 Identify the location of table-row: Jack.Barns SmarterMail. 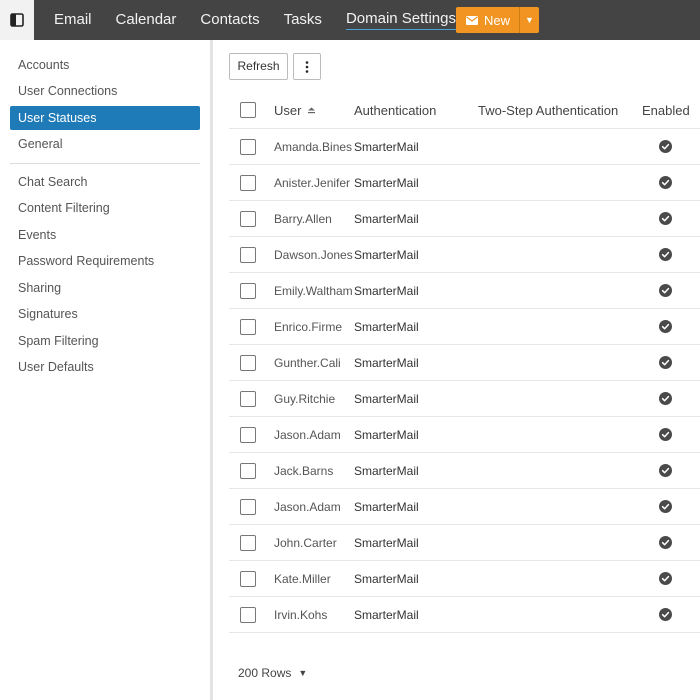
(464, 471).